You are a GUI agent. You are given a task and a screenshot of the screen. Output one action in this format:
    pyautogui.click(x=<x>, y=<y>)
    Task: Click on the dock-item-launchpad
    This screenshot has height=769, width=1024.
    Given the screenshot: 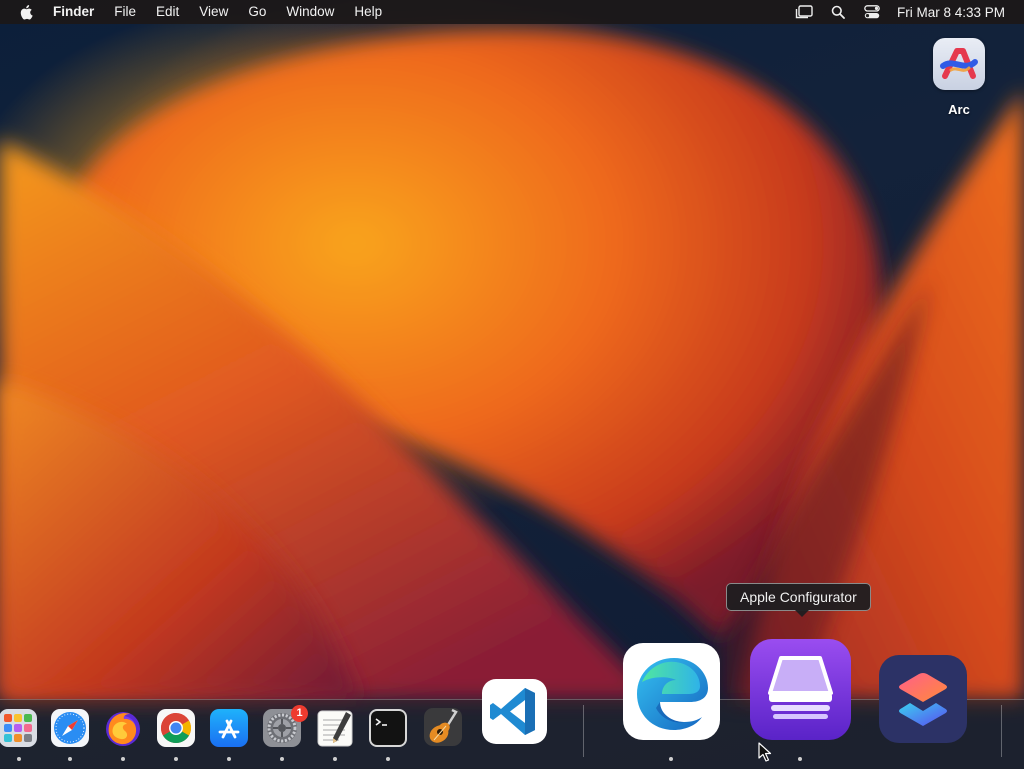 What is the action you would take?
    pyautogui.click(x=19, y=728)
    